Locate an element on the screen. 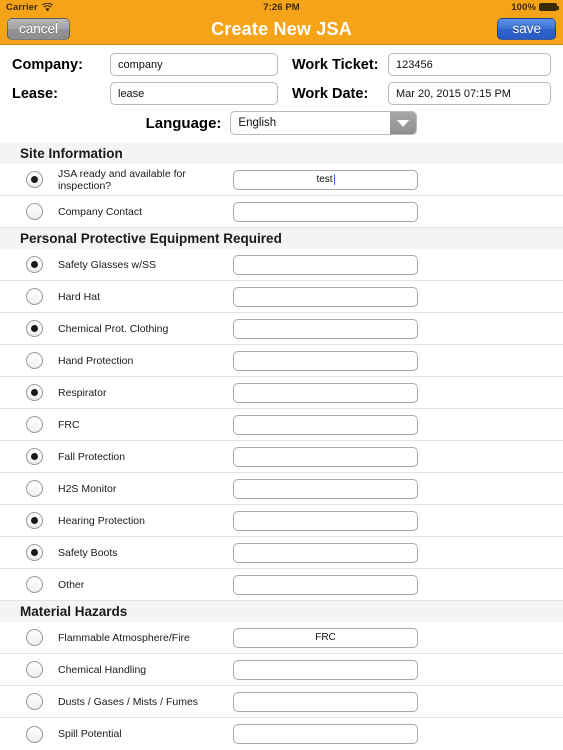 The height and width of the screenshot is (750, 563). form-row: Company Contact is located at coordinates (281, 212).